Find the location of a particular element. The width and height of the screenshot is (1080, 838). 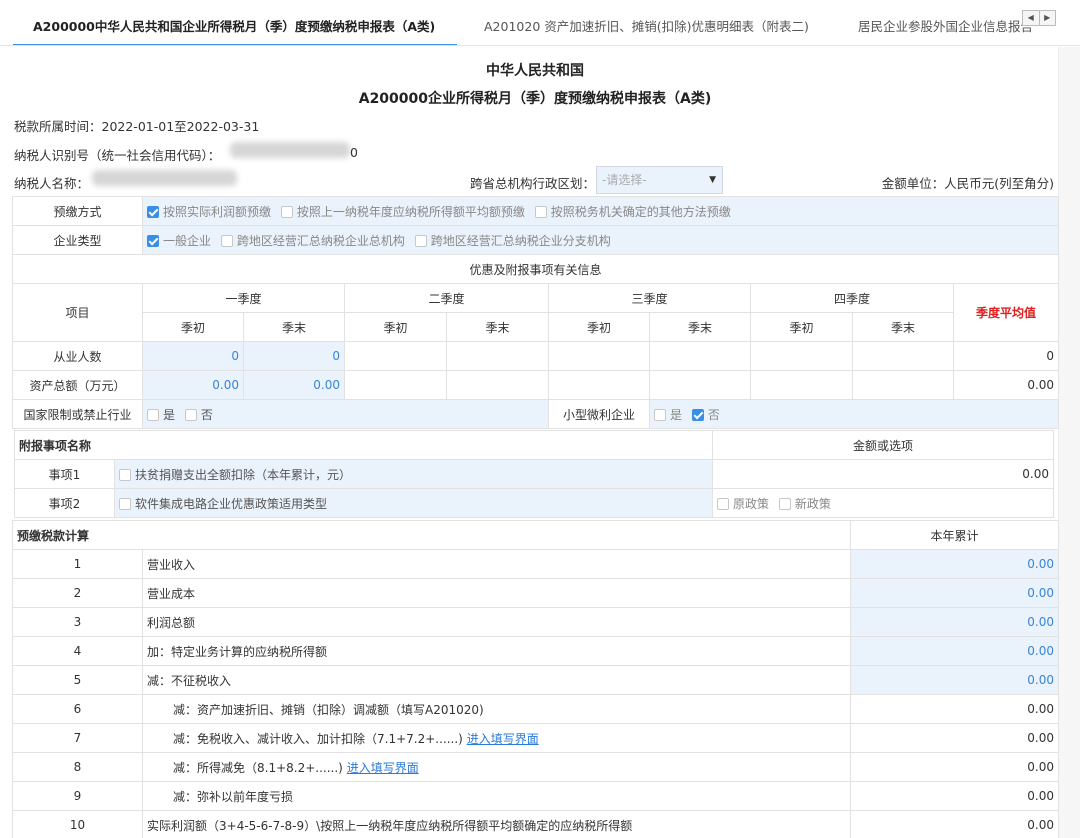

tab-foreign-info: 居民企业参股外国企业信息报告 is located at coordinates (945, 22).